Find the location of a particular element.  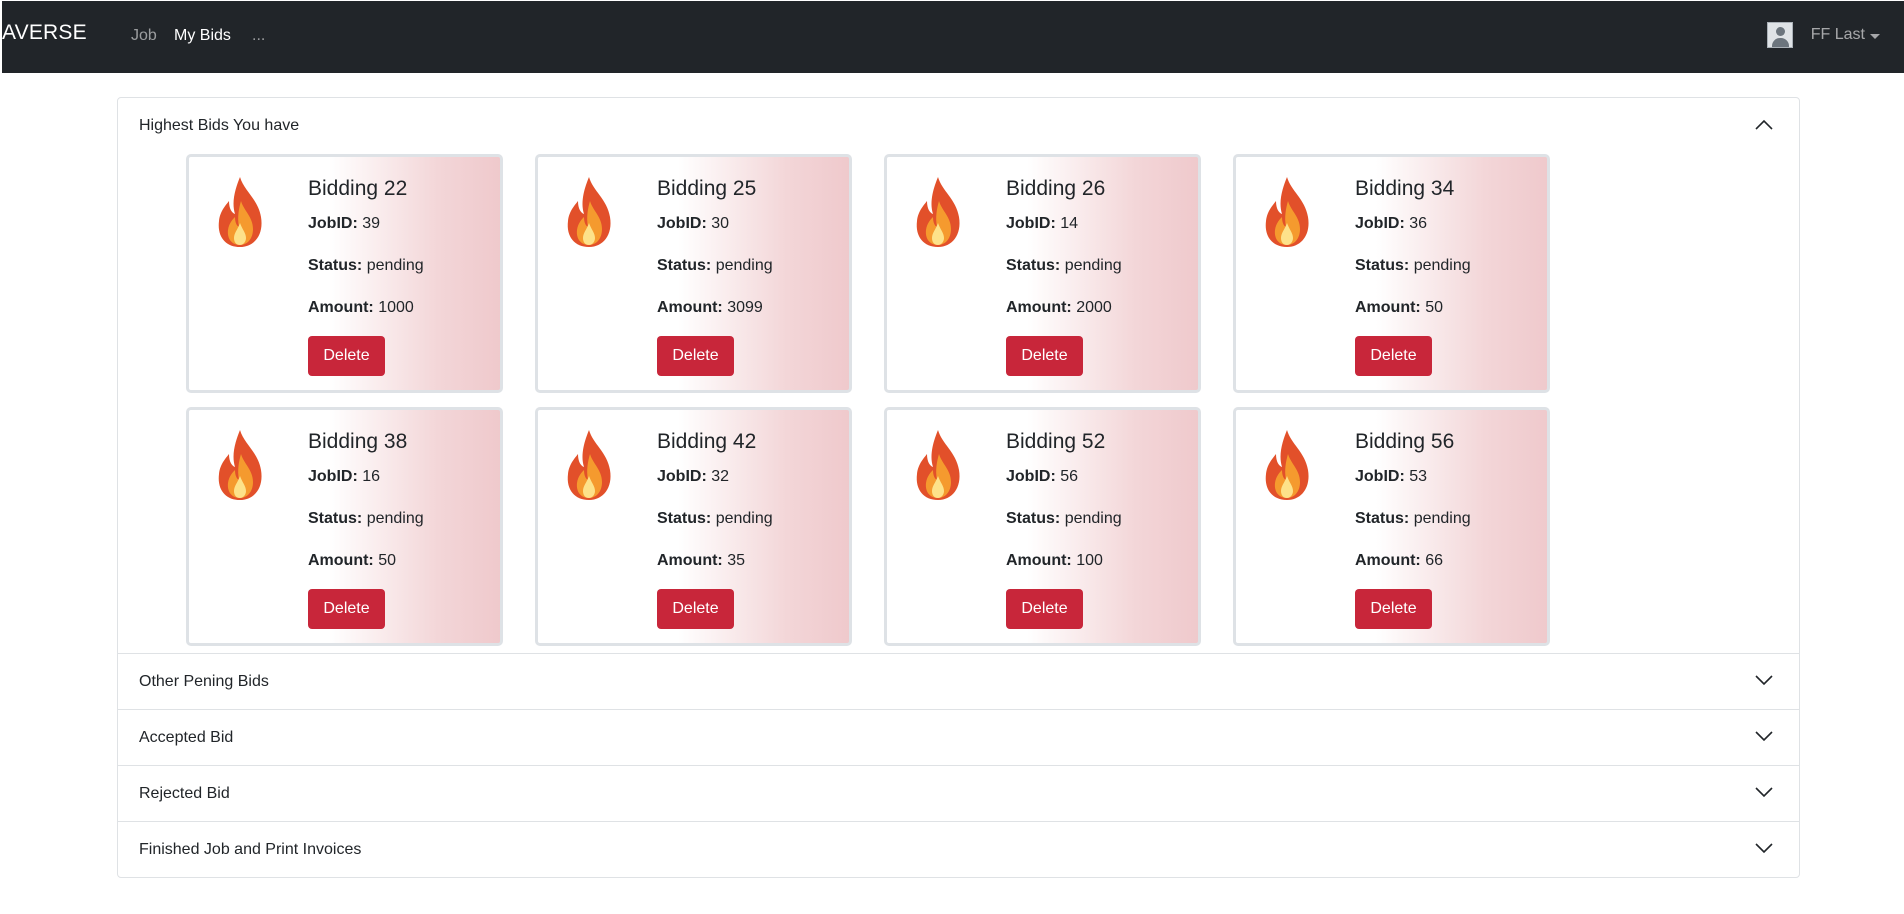

bid-jobid: JobID: 36 is located at coordinates (1391, 224).